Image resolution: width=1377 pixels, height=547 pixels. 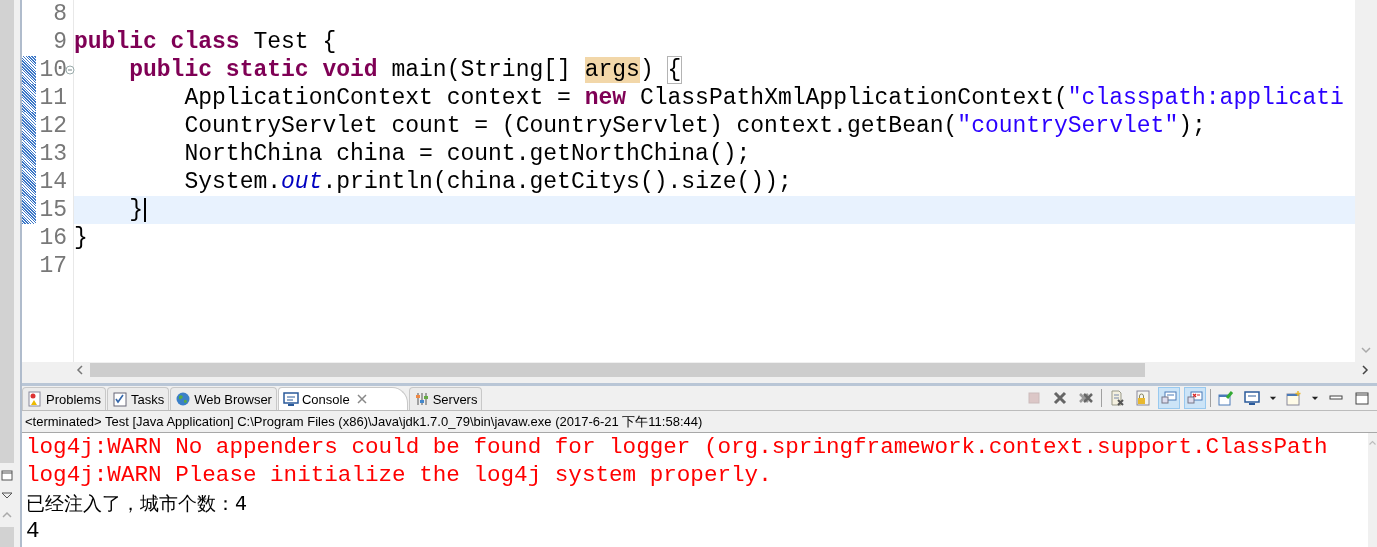 What do you see at coordinates (694, 126) in the screenshot?
I see `code-line: CountryServlet count = (CountryServlet) context.getBean("countryServlet");` at bounding box center [694, 126].